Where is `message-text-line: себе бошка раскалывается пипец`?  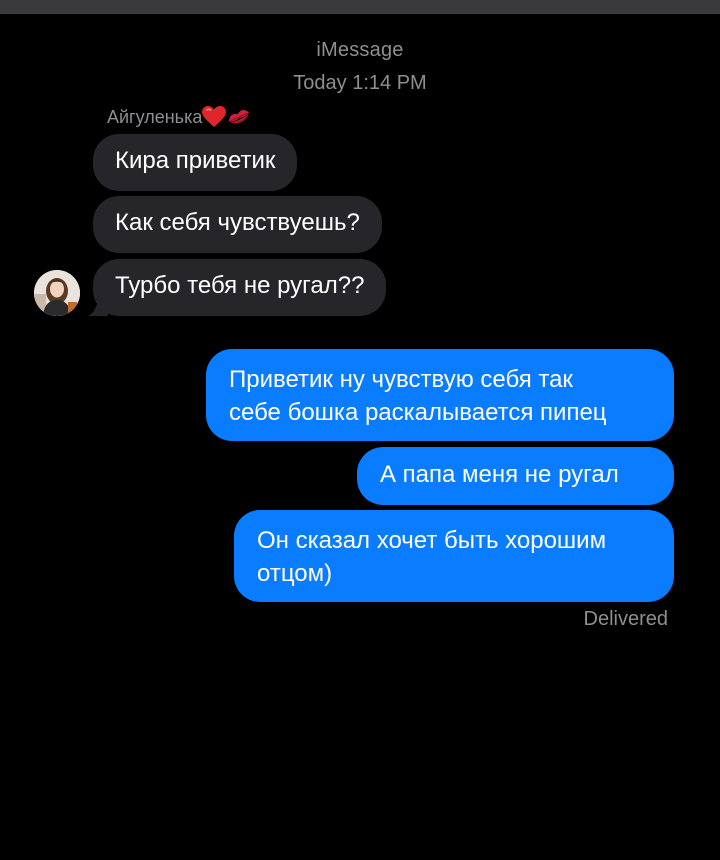 message-text-line: себе бошка раскалывается пипец is located at coordinates (418, 412).